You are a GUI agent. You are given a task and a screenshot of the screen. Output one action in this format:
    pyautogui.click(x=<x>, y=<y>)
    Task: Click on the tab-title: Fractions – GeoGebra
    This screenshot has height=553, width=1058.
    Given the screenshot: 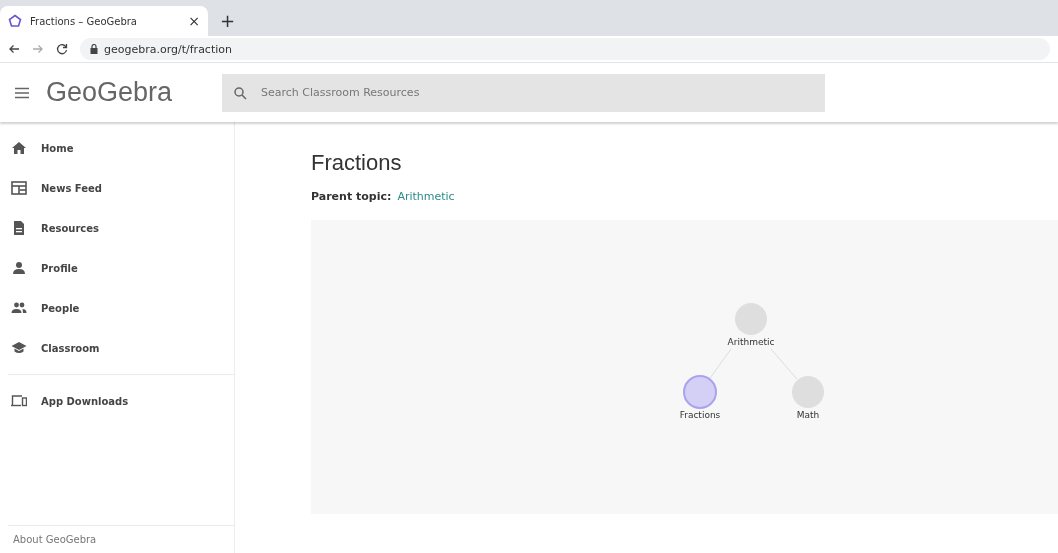 What is the action you would take?
    pyautogui.click(x=84, y=21)
    